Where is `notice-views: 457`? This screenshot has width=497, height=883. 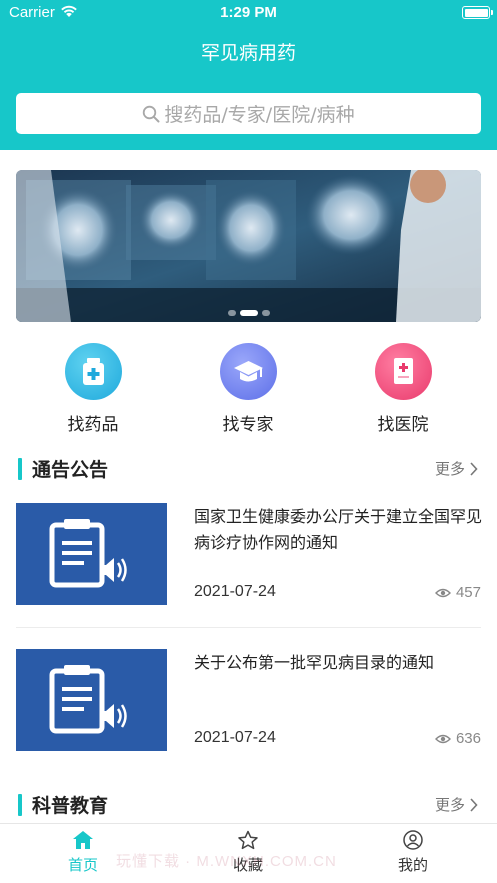 notice-views: 457 is located at coordinates (457, 592).